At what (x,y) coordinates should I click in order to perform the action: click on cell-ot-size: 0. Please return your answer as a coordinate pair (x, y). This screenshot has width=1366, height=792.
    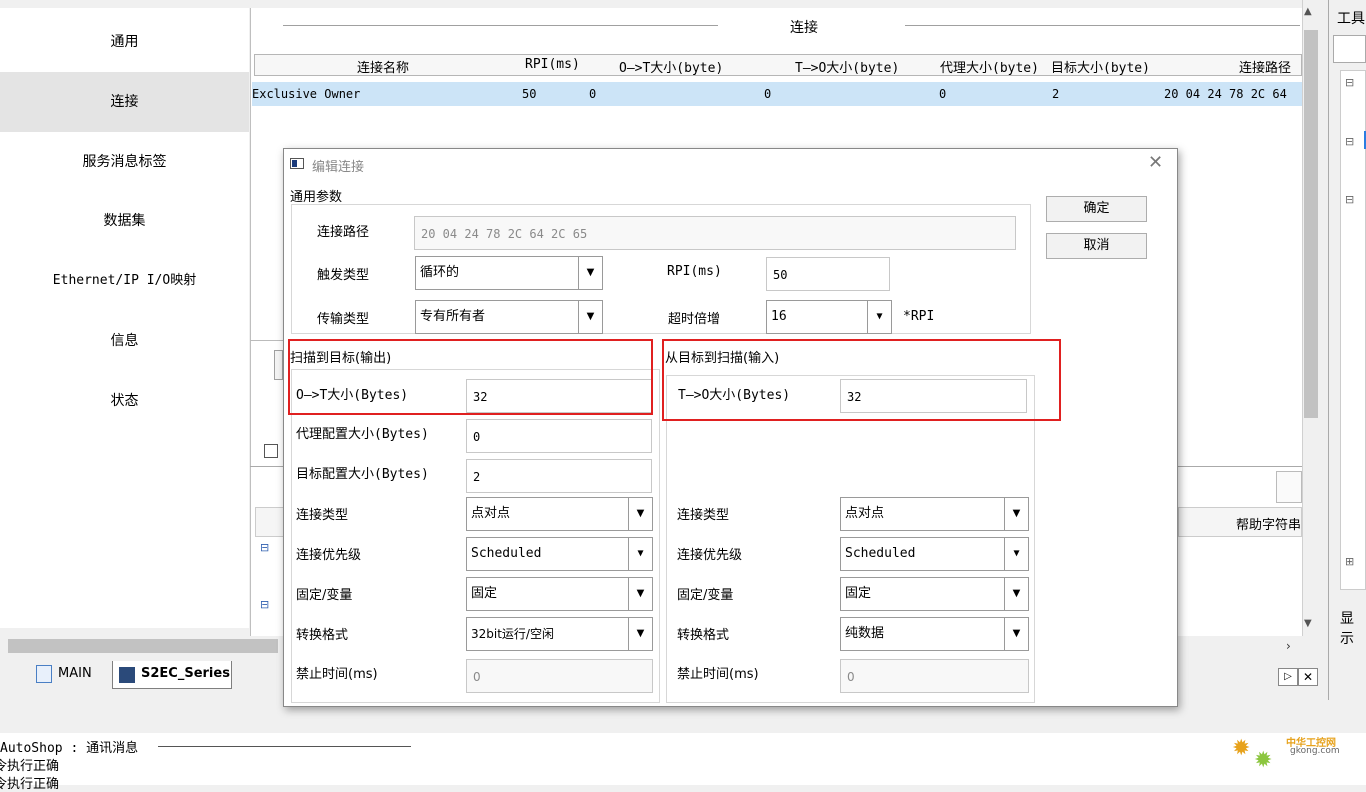
    Looking at the image, I should click on (593, 94).